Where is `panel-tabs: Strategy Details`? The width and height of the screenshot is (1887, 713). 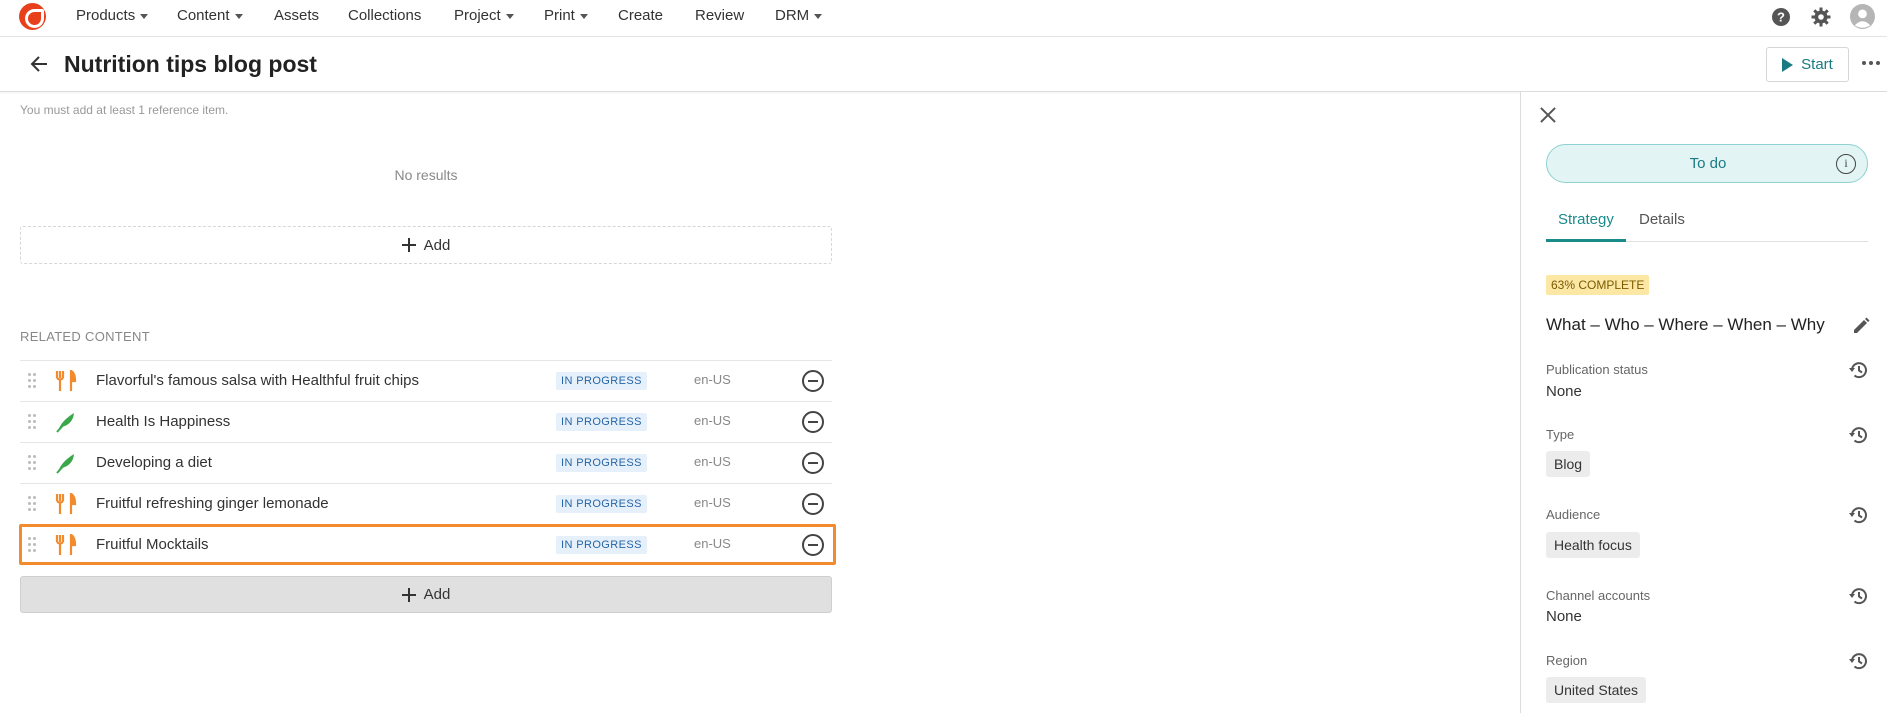 panel-tabs: Strategy Details is located at coordinates (1707, 224).